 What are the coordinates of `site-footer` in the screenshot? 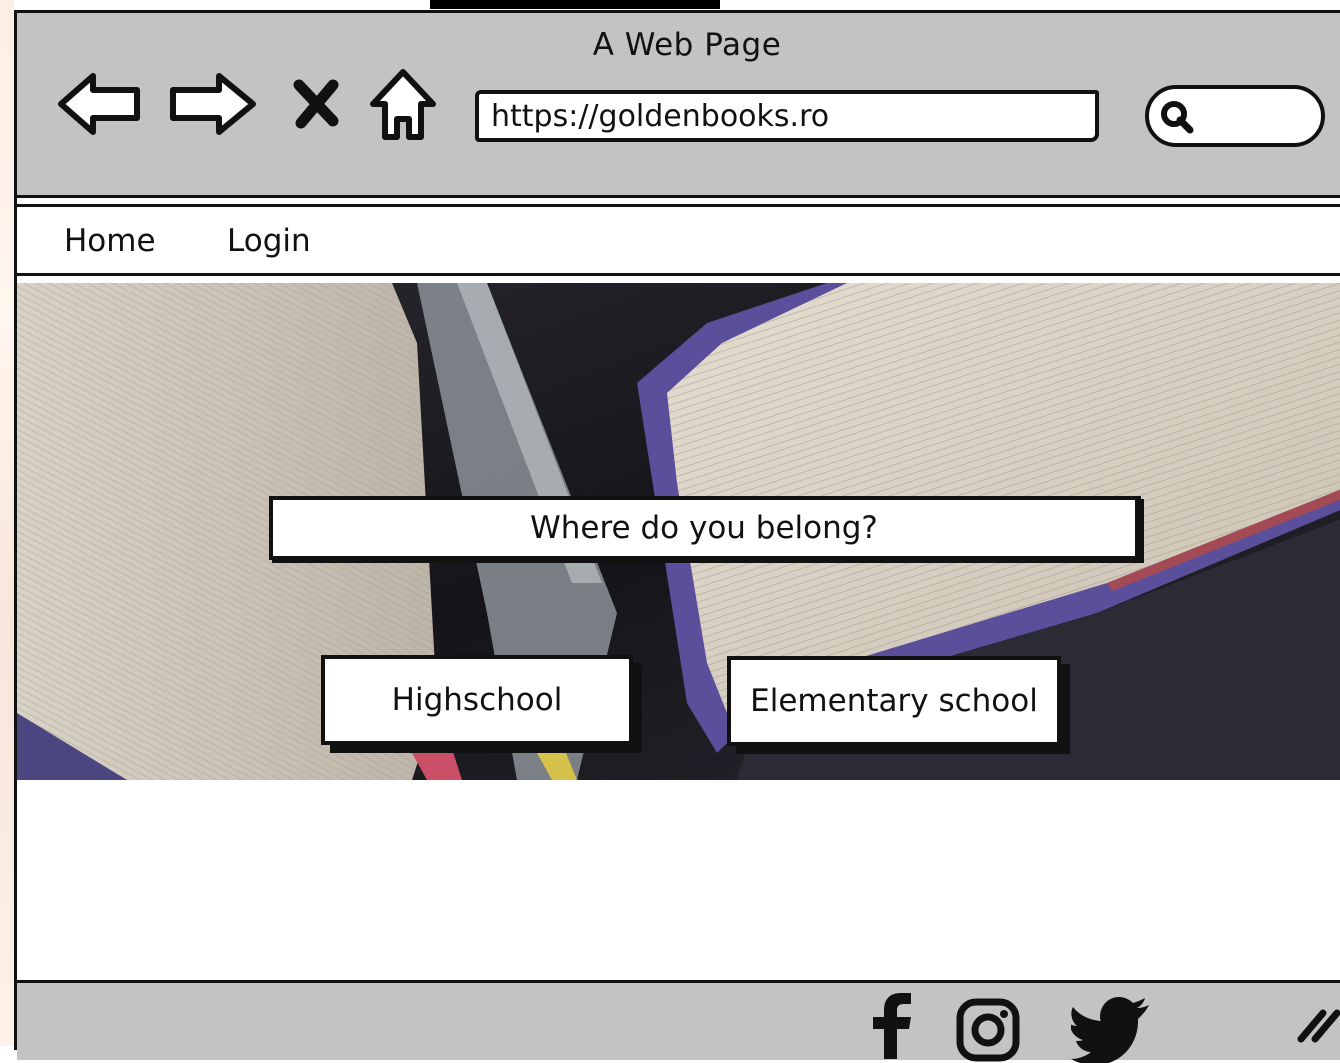 It's located at (678, 1021).